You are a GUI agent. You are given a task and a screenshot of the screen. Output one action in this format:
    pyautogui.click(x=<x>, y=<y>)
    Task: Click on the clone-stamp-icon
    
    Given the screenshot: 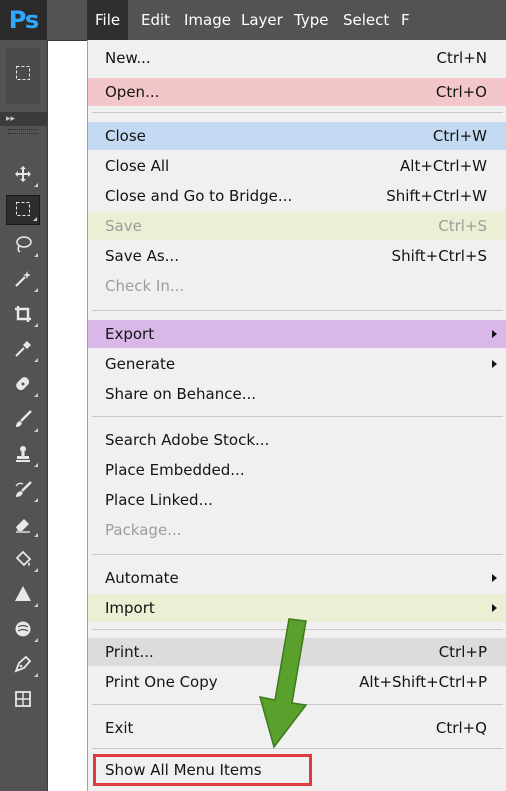 What is the action you would take?
    pyautogui.click(x=23, y=455)
    